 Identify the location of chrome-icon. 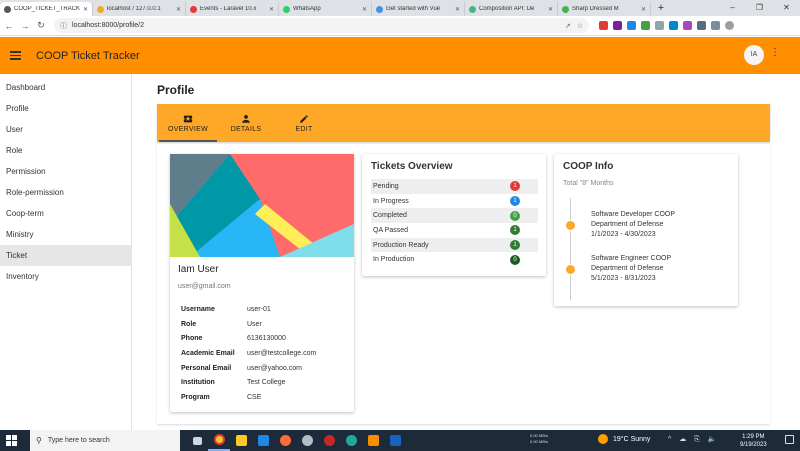
(219, 440).